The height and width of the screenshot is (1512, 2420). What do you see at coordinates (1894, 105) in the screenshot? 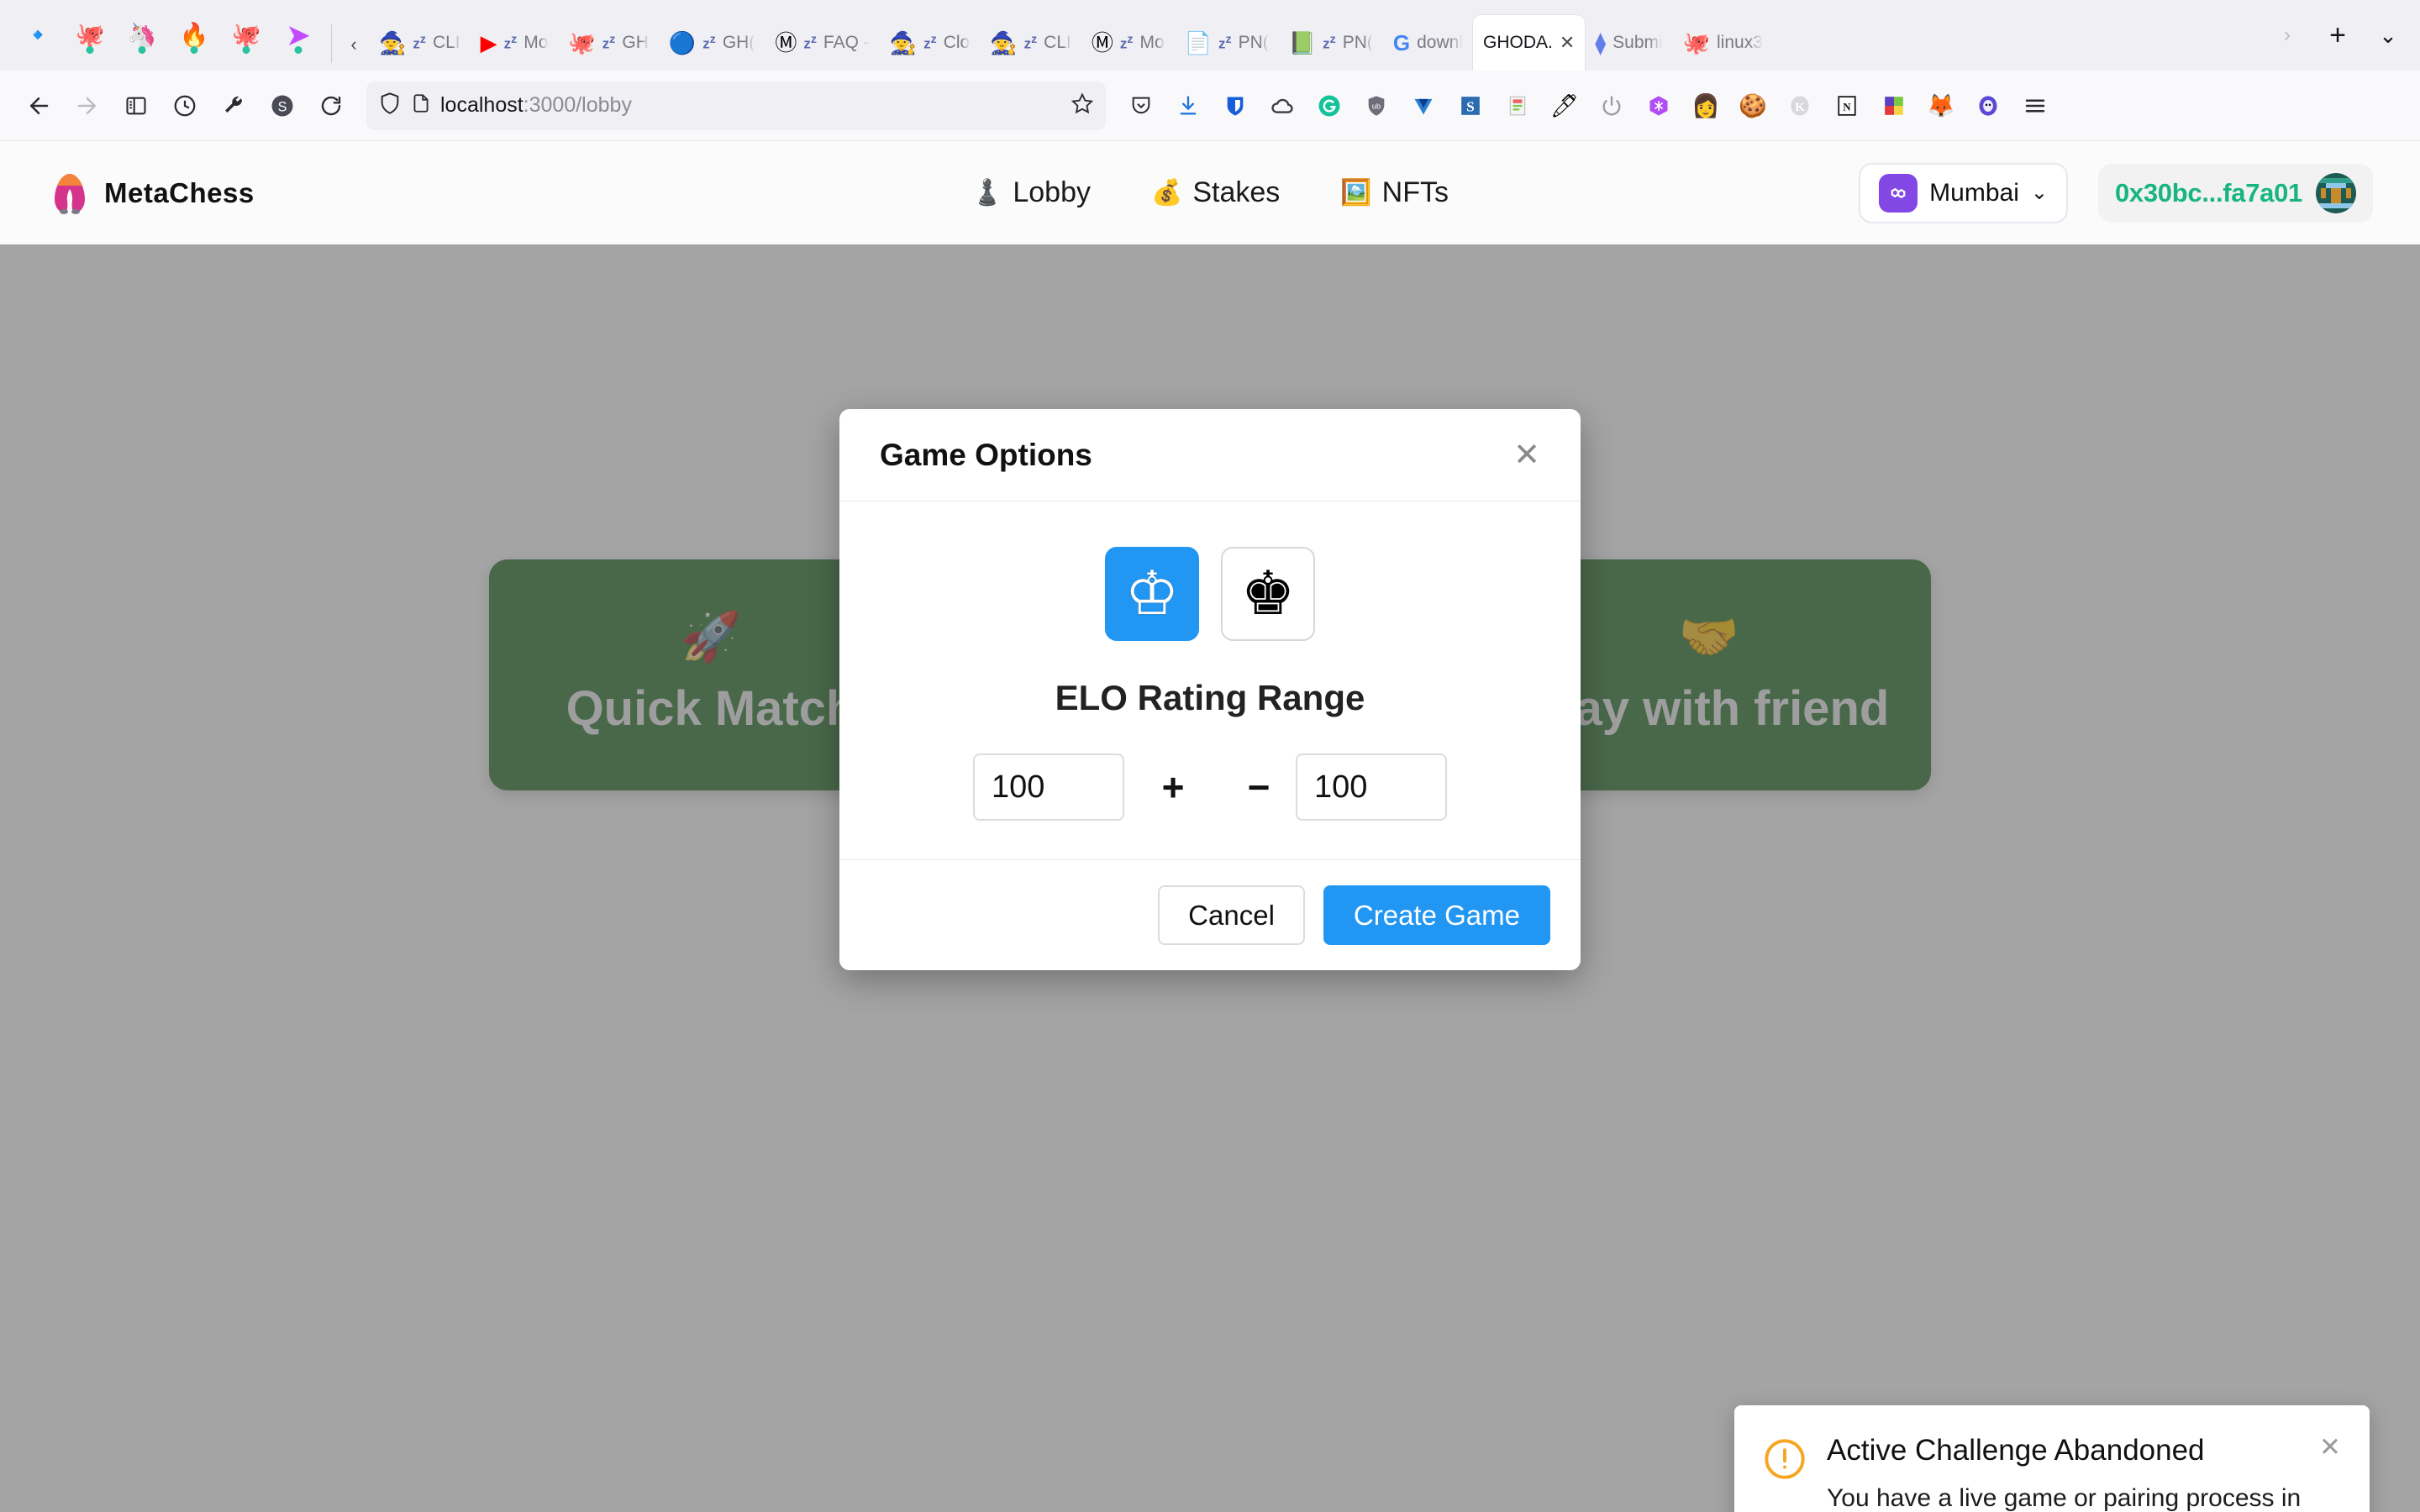
I see `colorzilla-icon` at bounding box center [1894, 105].